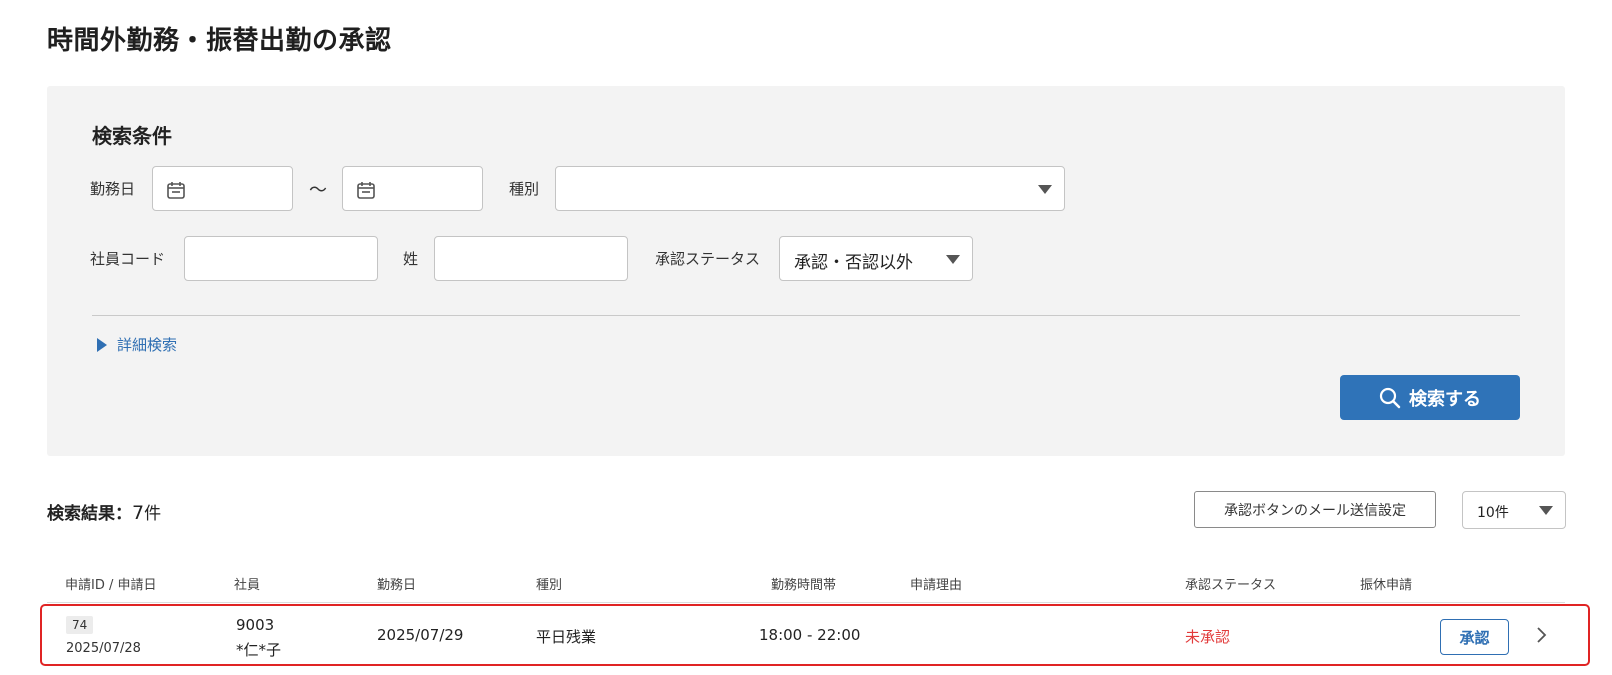  Describe the element at coordinates (810, 635) in the screenshot. I see `time-range: 18:00 - 22:00` at that location.